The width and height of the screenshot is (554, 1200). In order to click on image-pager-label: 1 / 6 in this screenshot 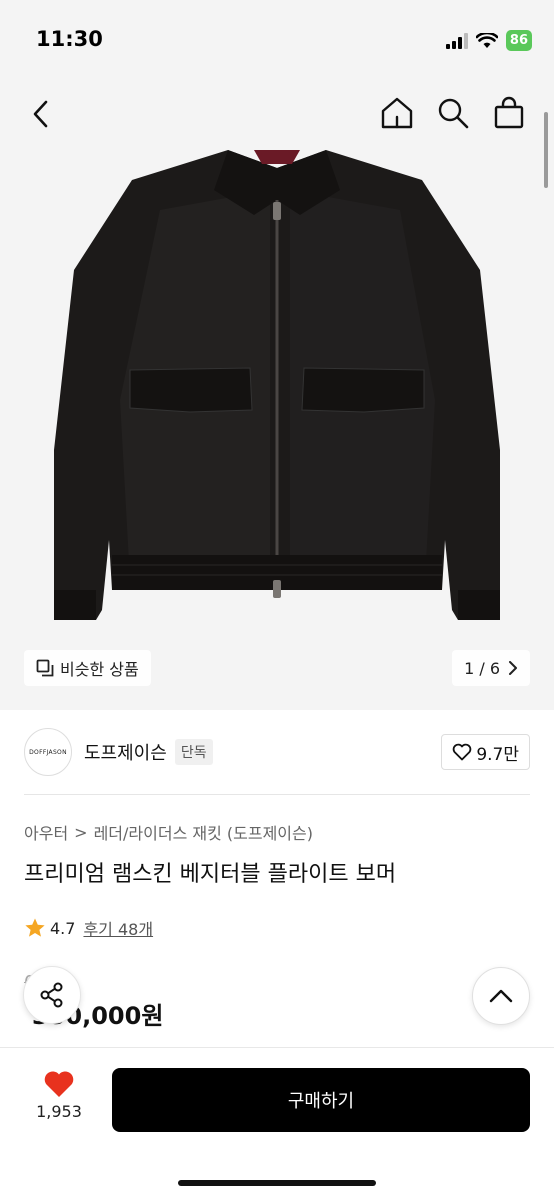, I will do `click(482, 668)`.